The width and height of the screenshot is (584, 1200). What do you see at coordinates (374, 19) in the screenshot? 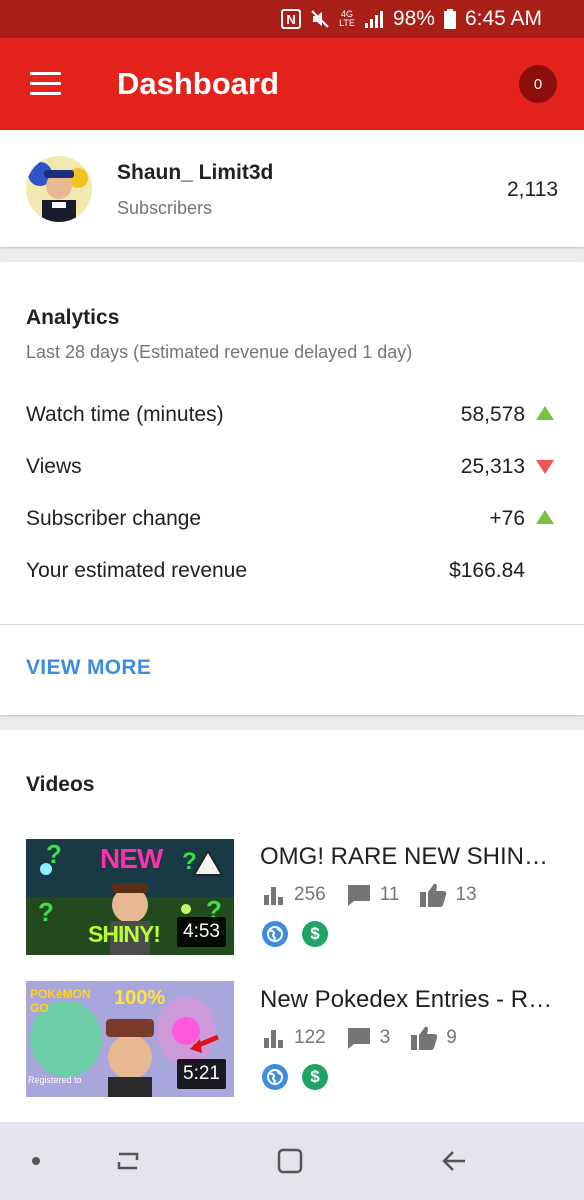
I see `signal-icon` at bounding box center [374, 19].